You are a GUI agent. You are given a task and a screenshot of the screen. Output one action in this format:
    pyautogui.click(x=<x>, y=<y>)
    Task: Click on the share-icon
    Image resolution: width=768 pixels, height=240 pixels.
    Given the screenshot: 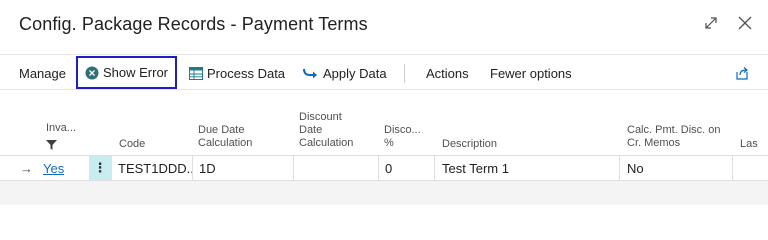 What is the action you would take?
    pyautogui.click(x=742, y=75)
    